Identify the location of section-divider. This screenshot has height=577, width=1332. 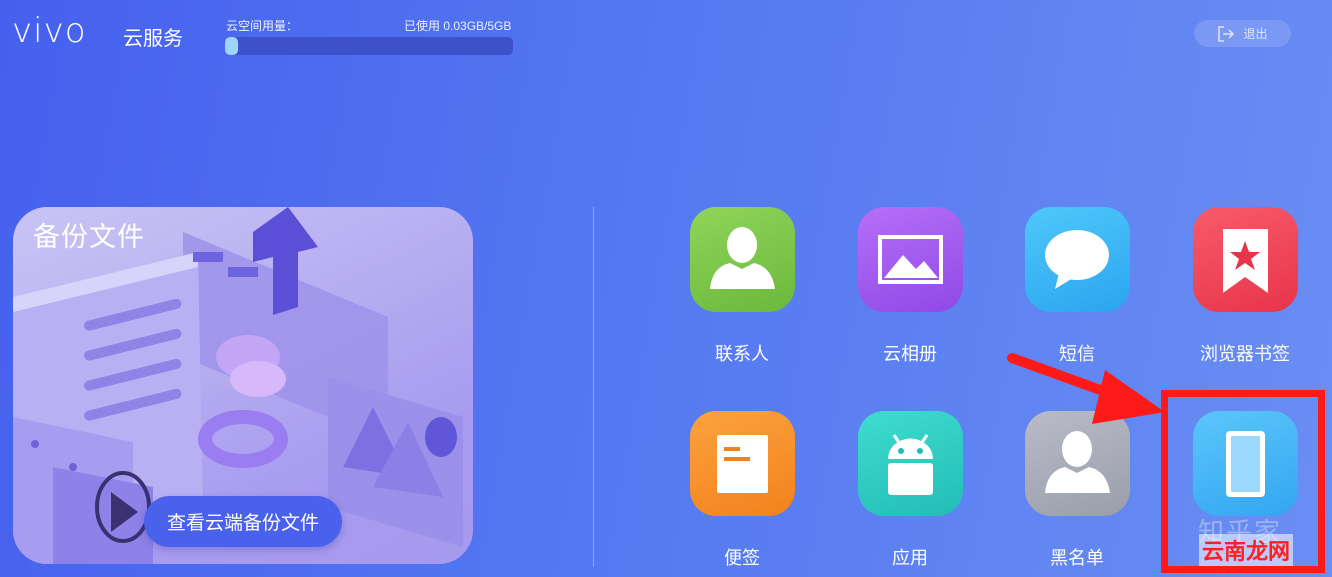
(593, 387).